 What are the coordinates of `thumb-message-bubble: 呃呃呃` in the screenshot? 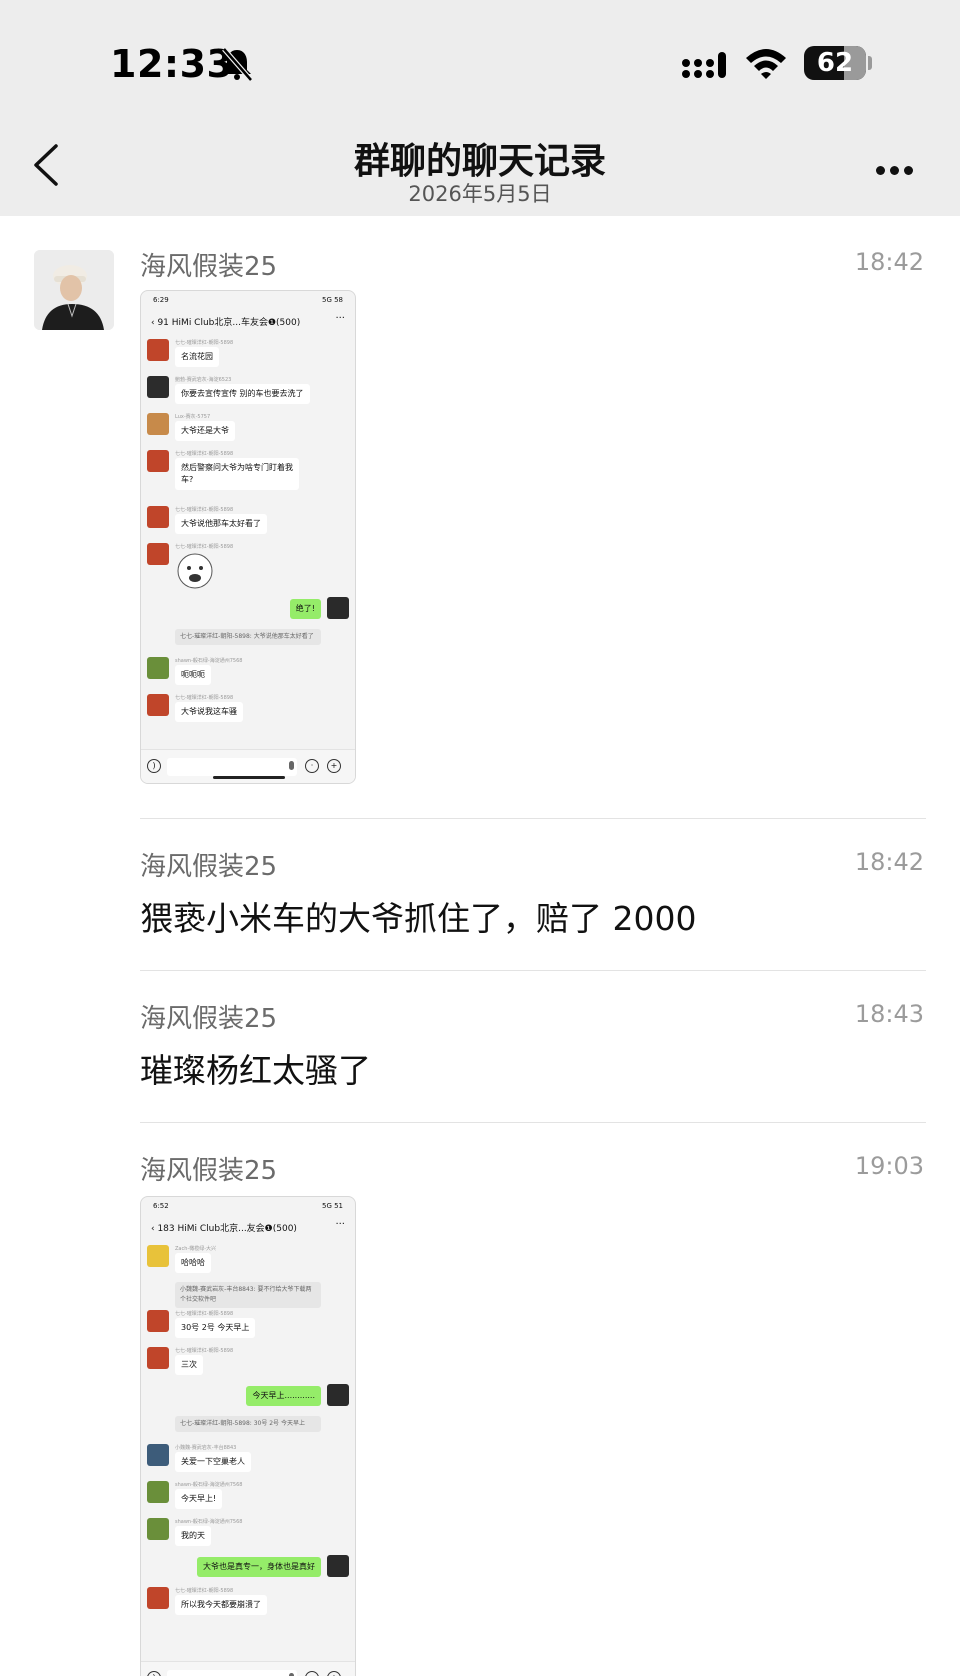 It's located at (193, 675).